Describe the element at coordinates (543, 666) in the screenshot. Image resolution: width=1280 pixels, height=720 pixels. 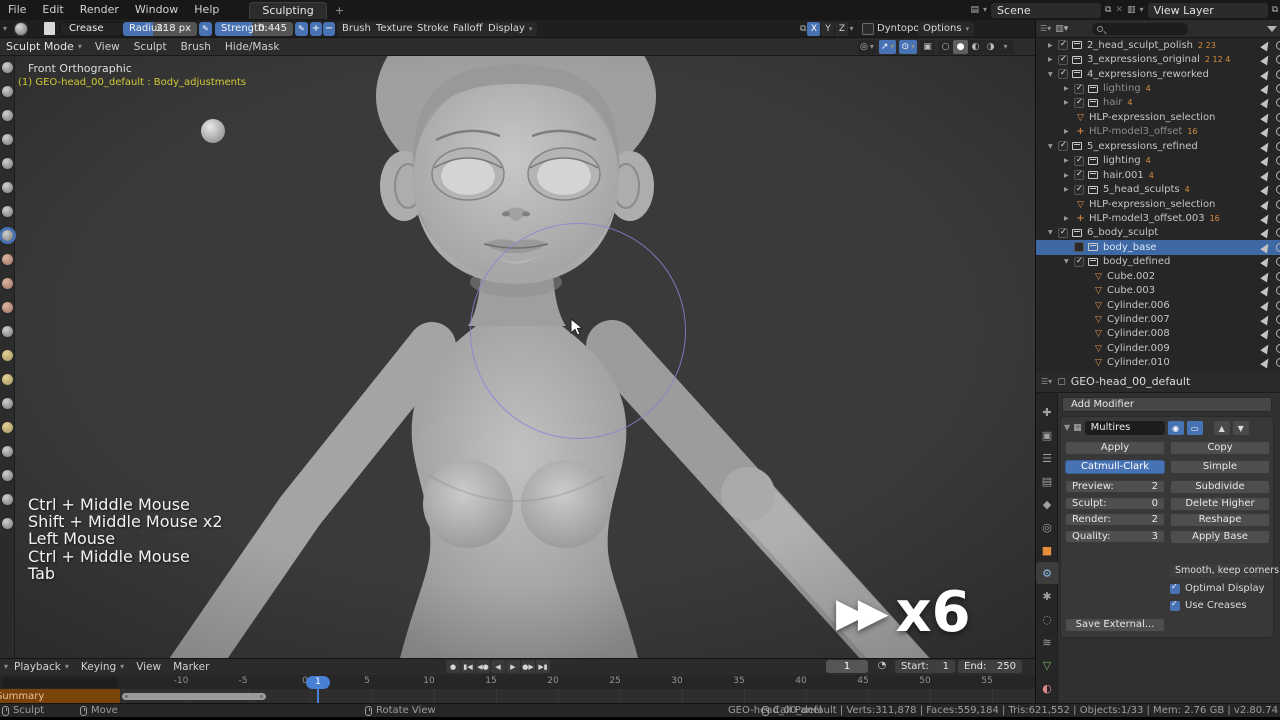
I see `jump-to-end-button: ▶▮` at that location.